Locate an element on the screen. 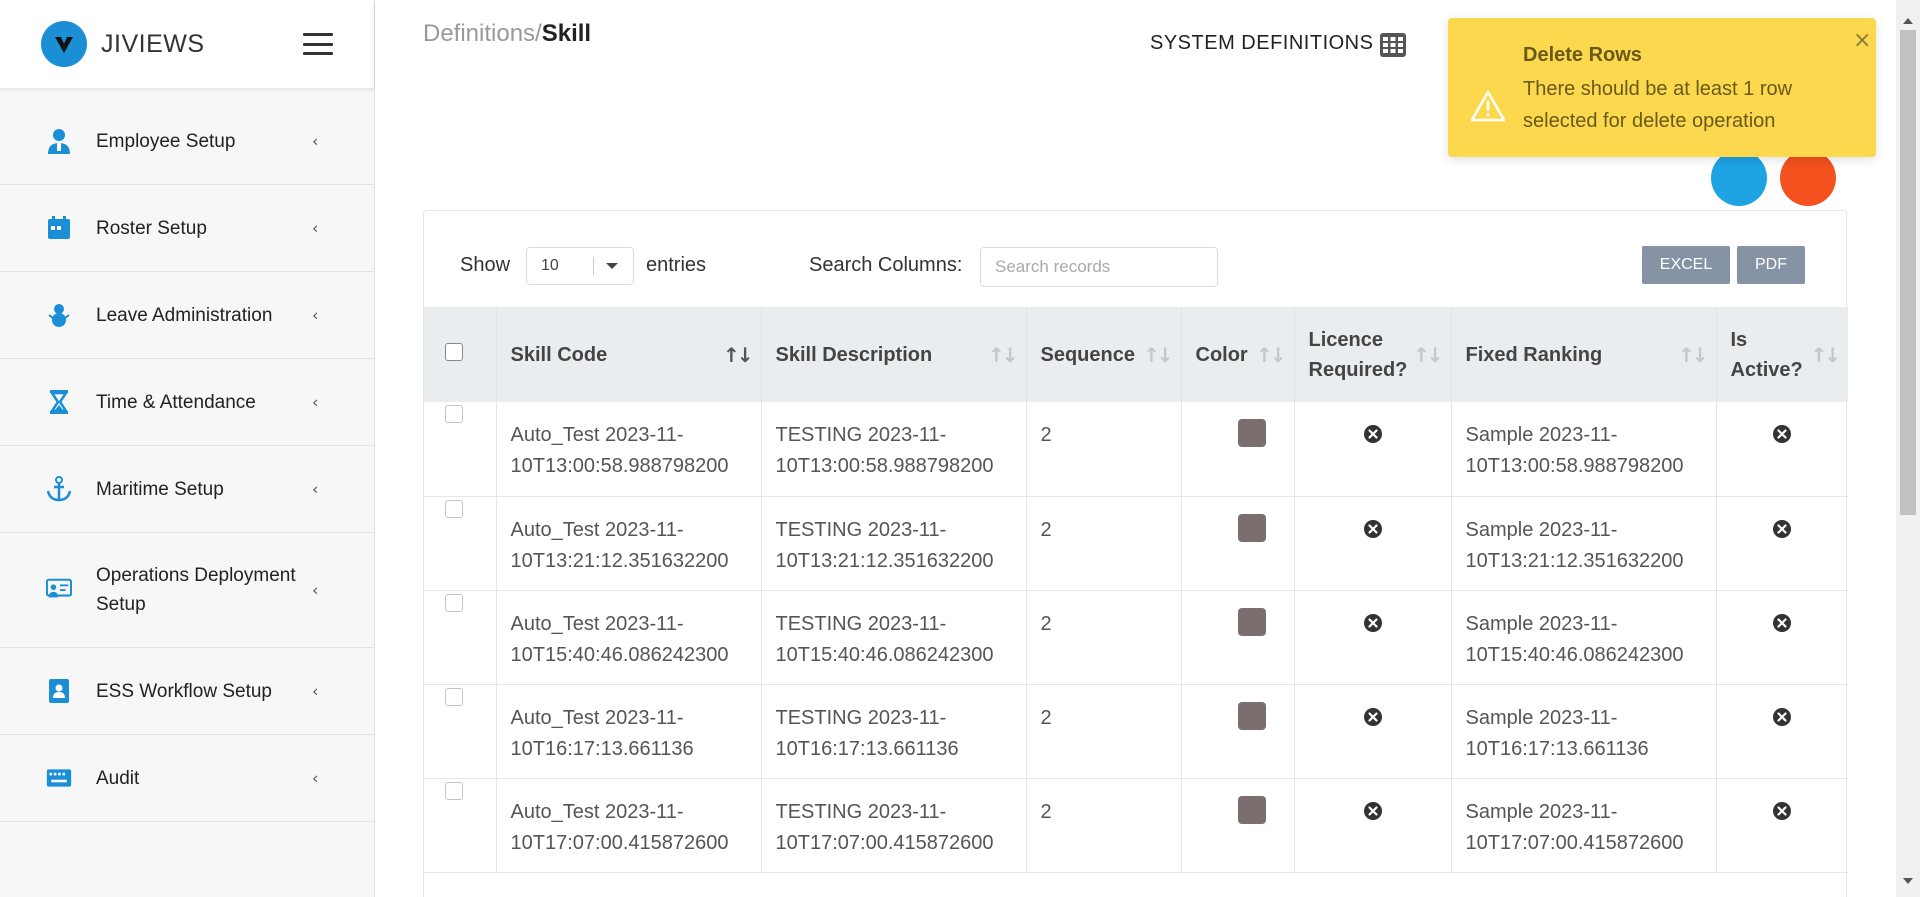  col-color: Color ↑↓ is located at coordinates (1238, 354).